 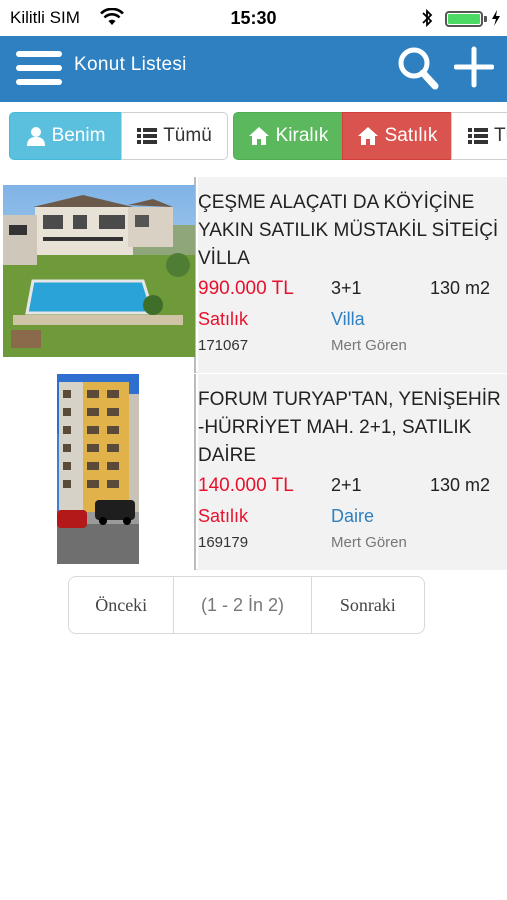 I want to click on filter-bar: Benim Tümü Kiralık Satılık T, so click(x=253, y=136).